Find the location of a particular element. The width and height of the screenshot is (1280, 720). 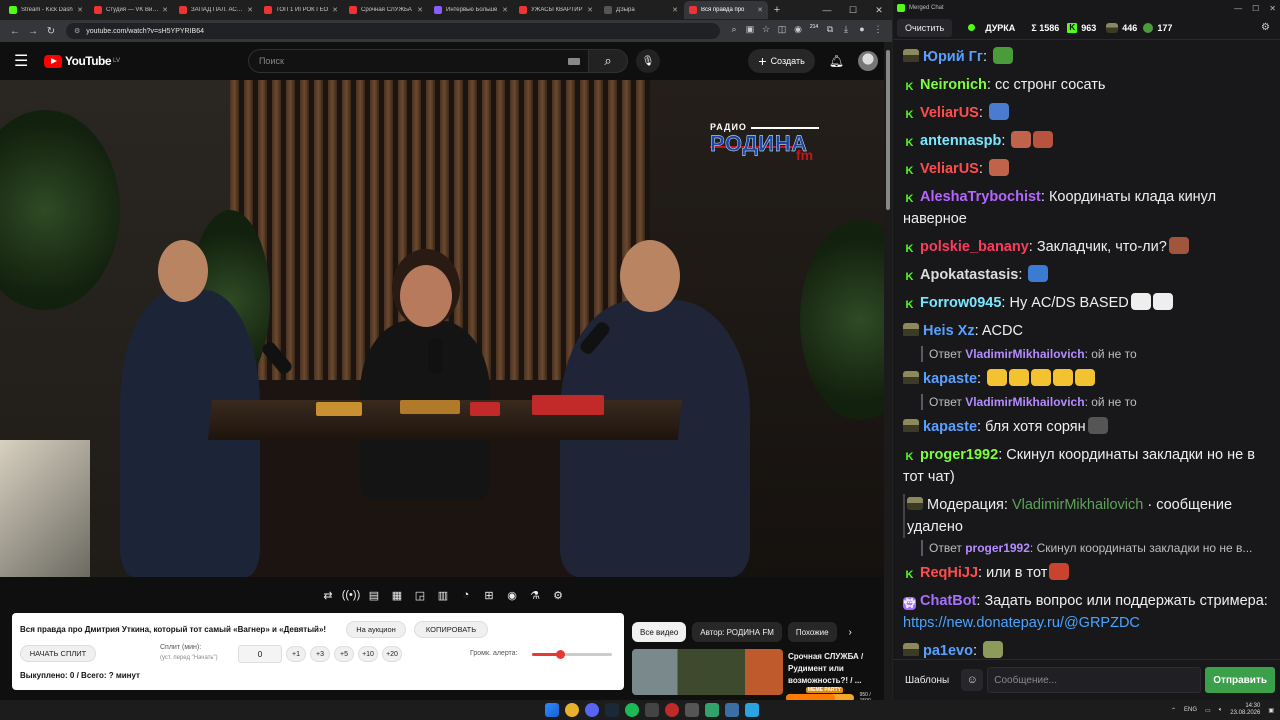

page-scrollbar is located at coordinates (888, 371).